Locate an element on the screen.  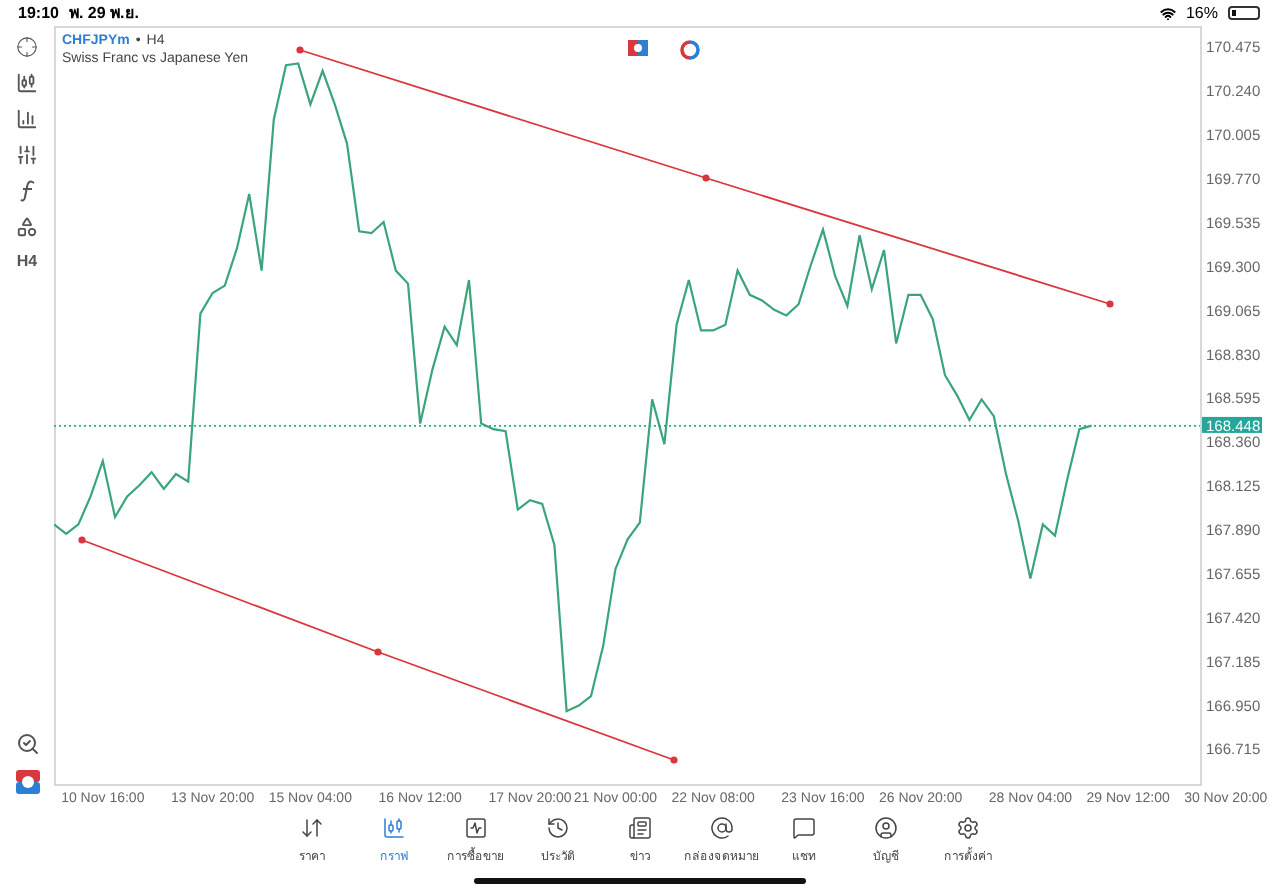
timeframe-button: H4 is located at coordinates (27, 261).